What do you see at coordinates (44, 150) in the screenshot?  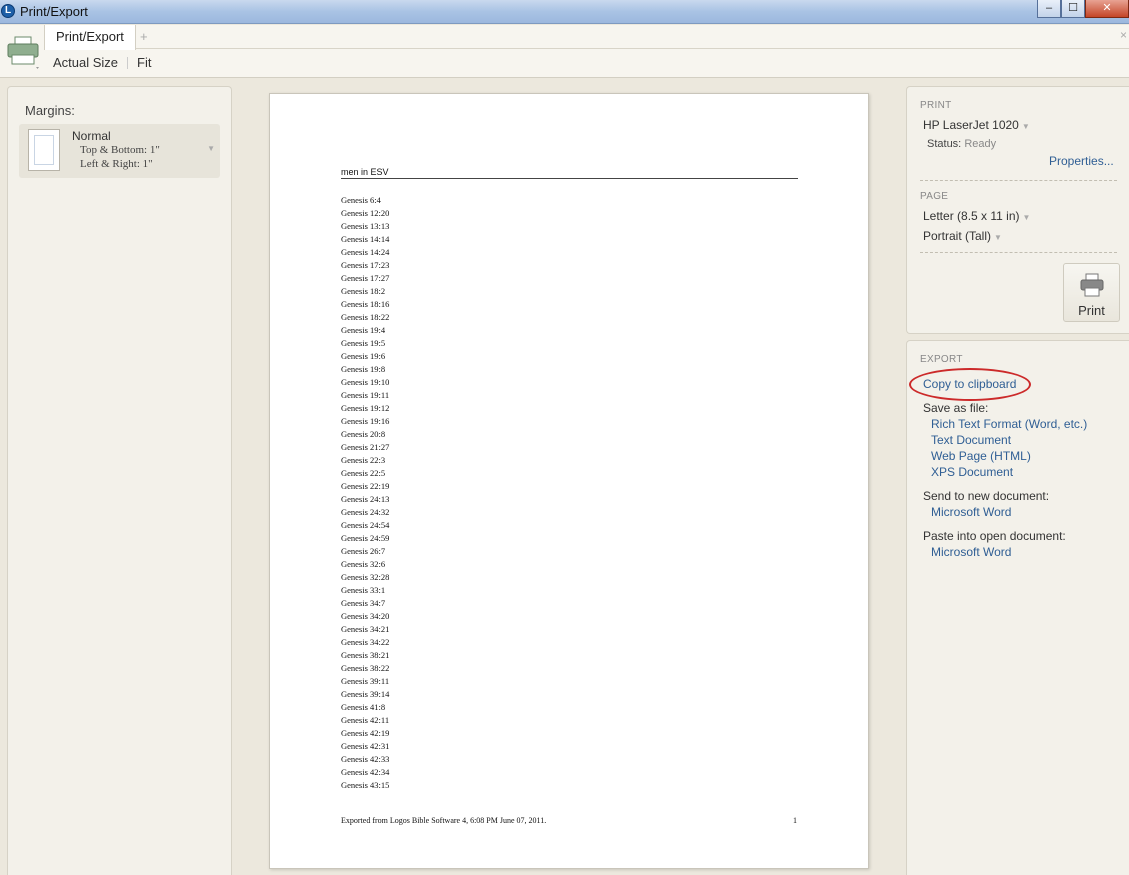 I see `page-margin-icon` at bounding box center [44, 150].